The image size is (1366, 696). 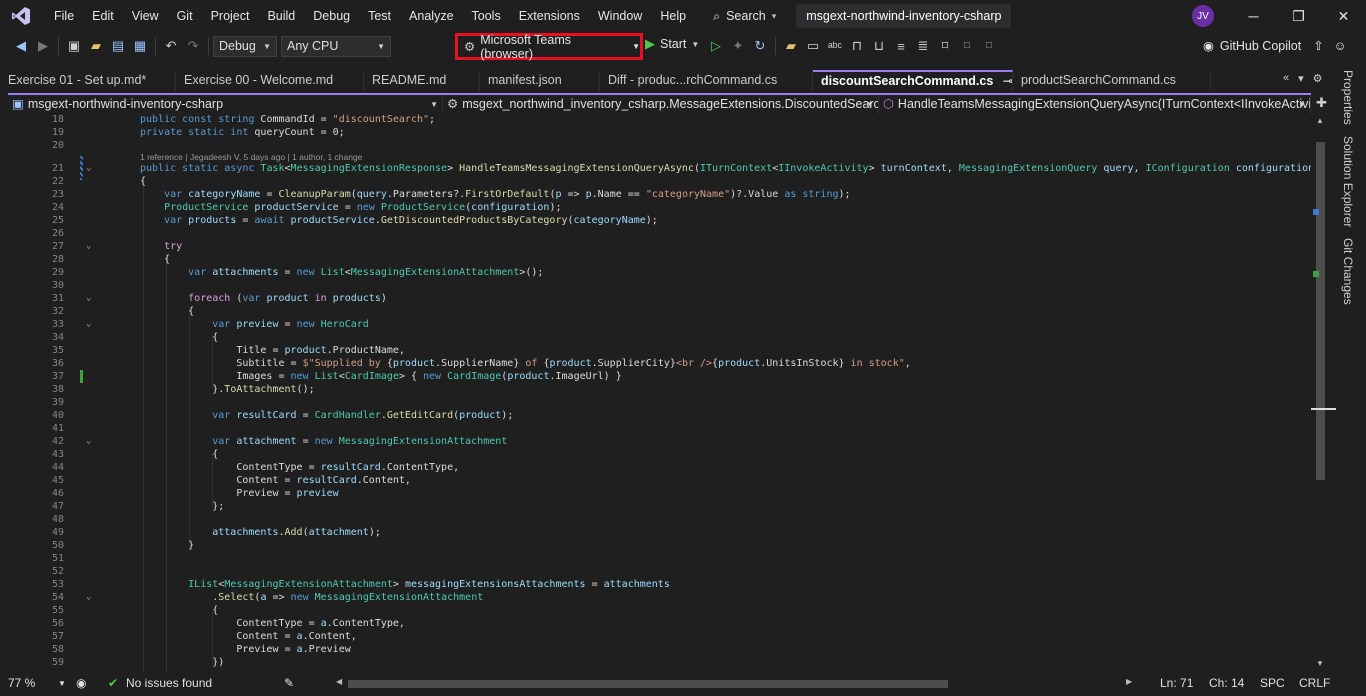 What do you see at coordinates (21, 683) in the screenshot?
I see `zoom-level: 77 %` at bounding box center [21, 683].